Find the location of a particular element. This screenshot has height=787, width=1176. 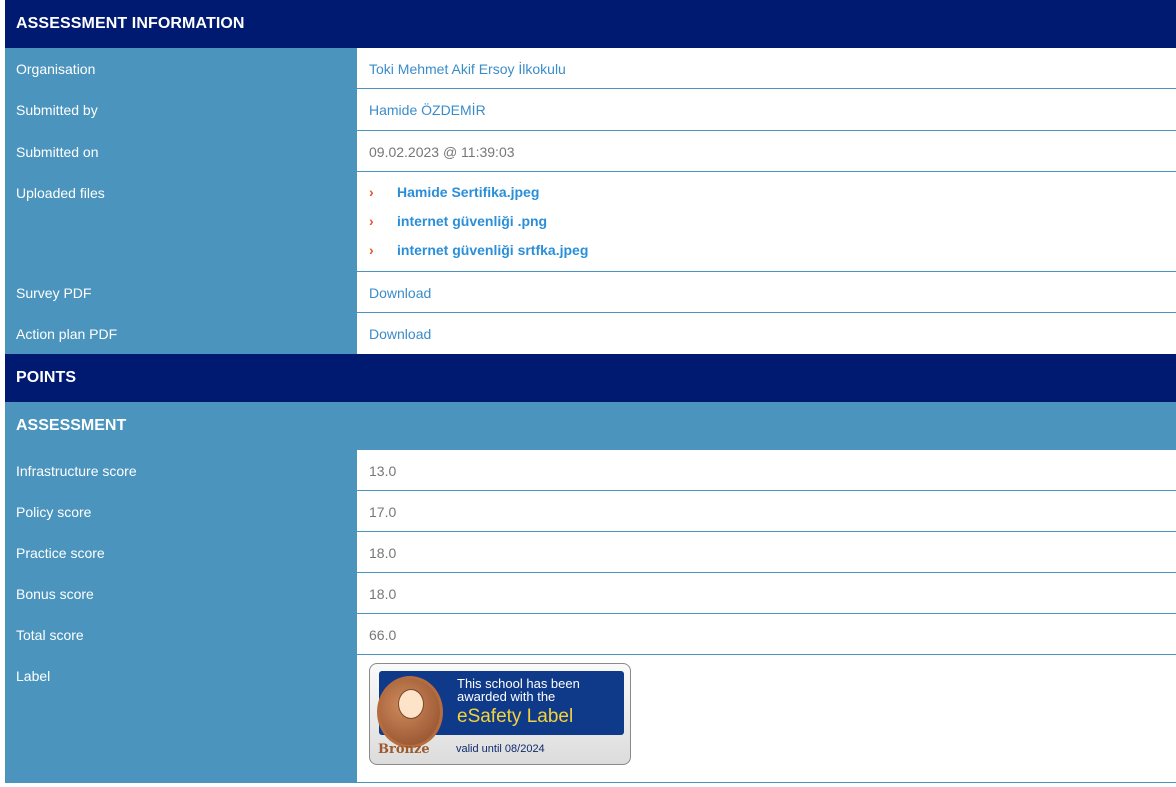

badge-validity: valid until 08/2024 is located at coordinates (500, 749).